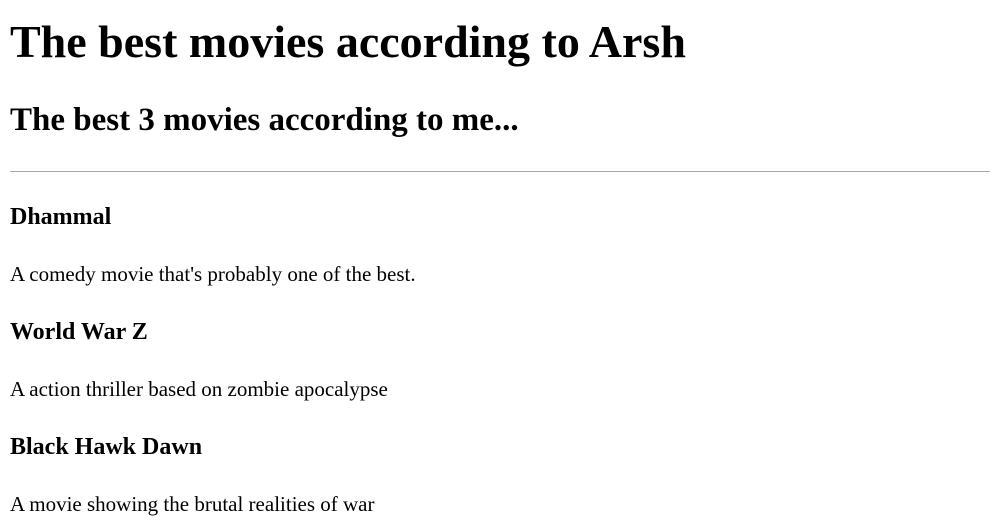  Describe the element at coordinates (500, 171) in the screenshot. I see `divider` at that location.